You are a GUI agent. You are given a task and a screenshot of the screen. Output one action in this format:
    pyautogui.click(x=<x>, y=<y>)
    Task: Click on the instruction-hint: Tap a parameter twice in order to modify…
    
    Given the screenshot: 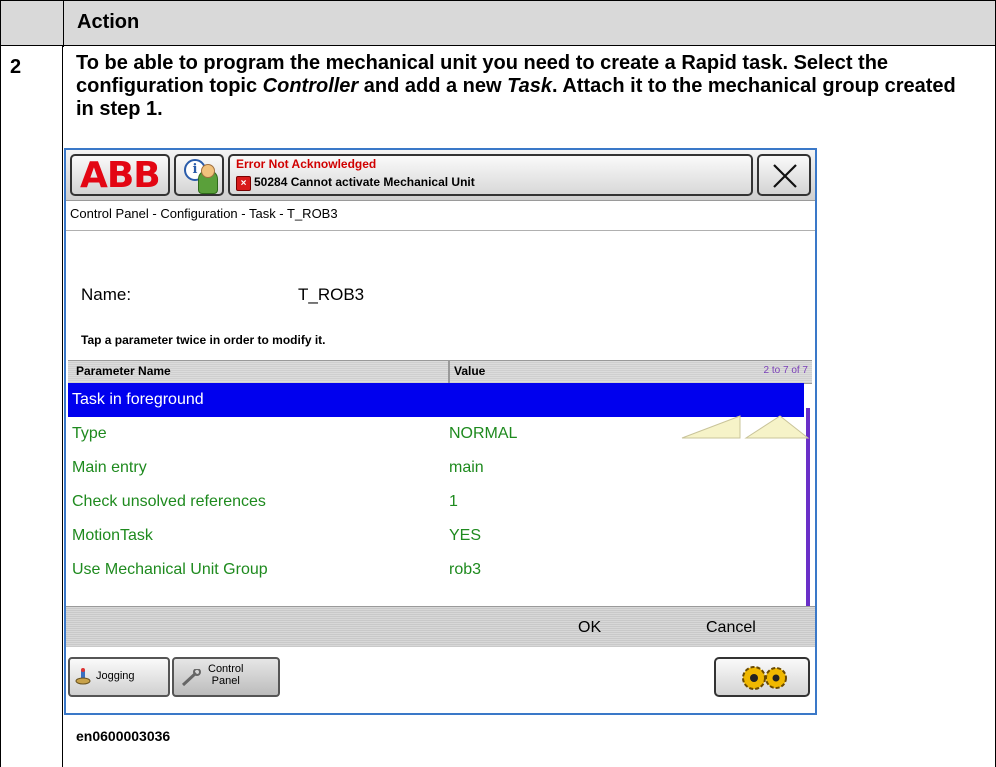 What is the action you would take?
    pyautogui.click(x=203, y=340)
    